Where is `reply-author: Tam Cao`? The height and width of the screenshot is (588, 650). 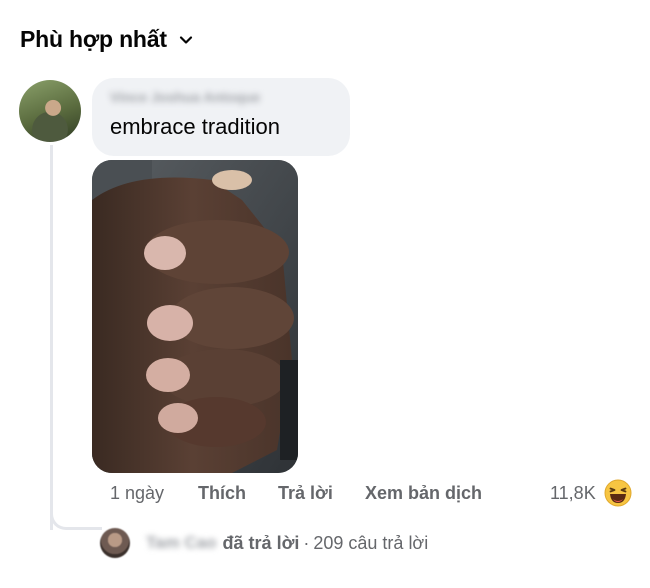 reply-author: Tam Cao is located at coordinates (181, 542).